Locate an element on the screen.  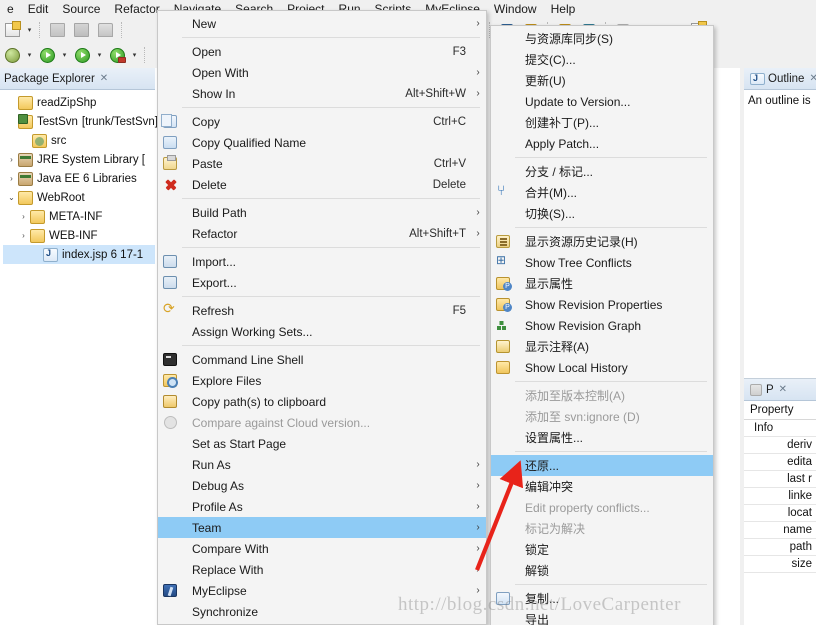
tree-item-testsvn: TestSvn [trunk/TestSvn] is located at coordinates (80, 121).